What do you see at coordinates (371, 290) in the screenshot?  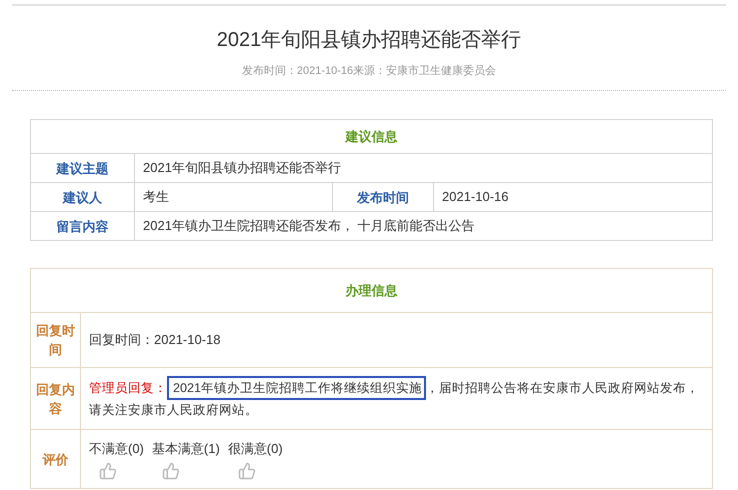 I see `section-heading: 办理信息` at bounding box center [371, 290].